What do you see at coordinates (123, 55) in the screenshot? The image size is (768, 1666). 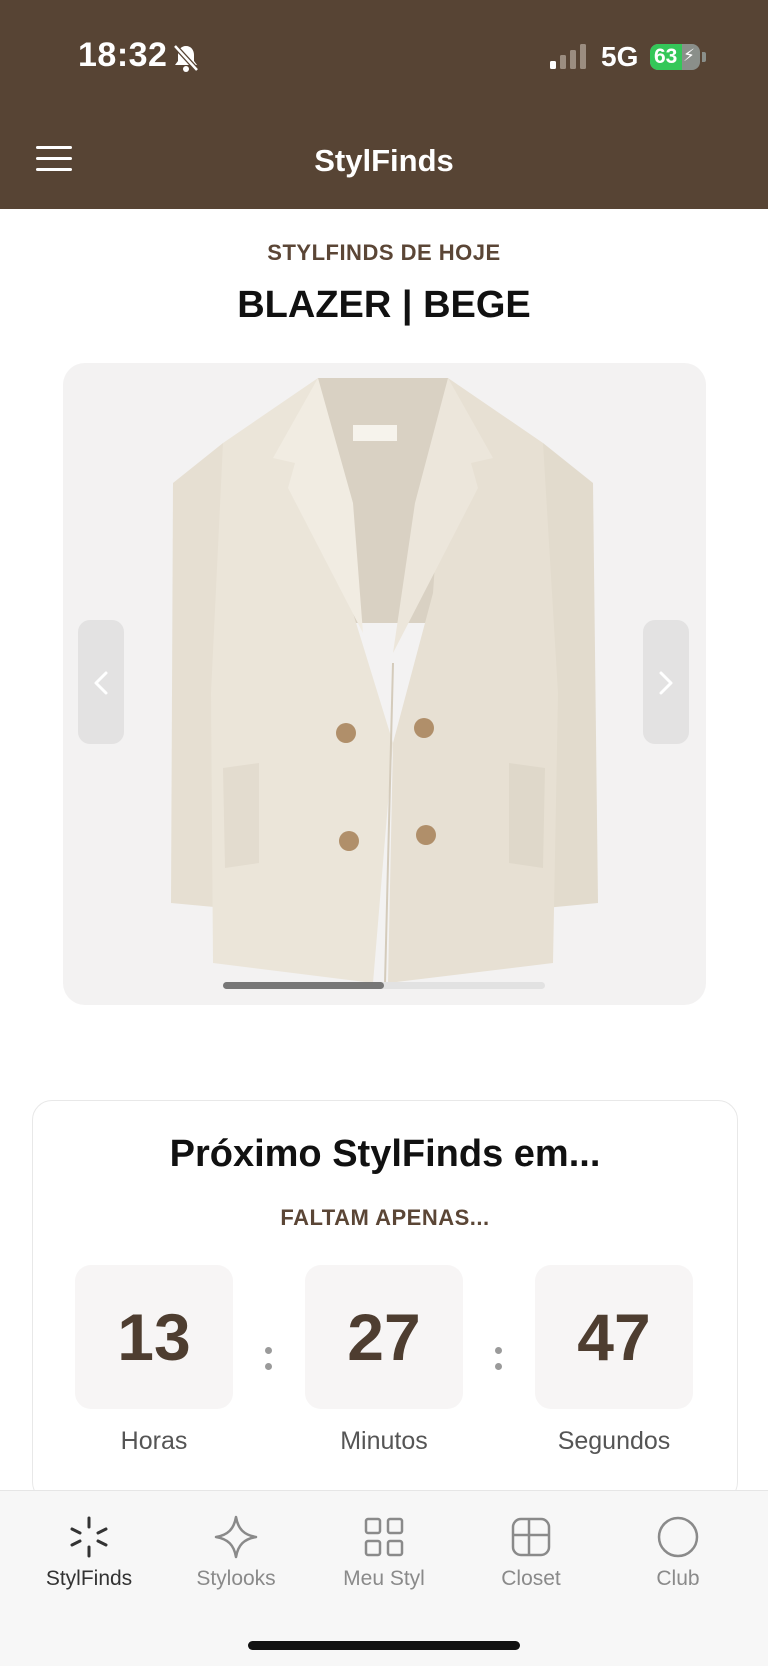 I see `status-time: 18:32` at bounding box center [123, 55].